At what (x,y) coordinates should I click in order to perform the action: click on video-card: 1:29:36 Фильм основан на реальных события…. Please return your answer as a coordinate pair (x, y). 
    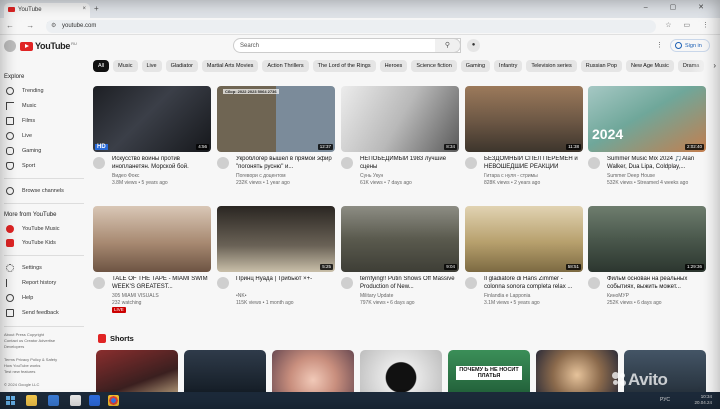
    Looking at the image, I should click on (648, 262).